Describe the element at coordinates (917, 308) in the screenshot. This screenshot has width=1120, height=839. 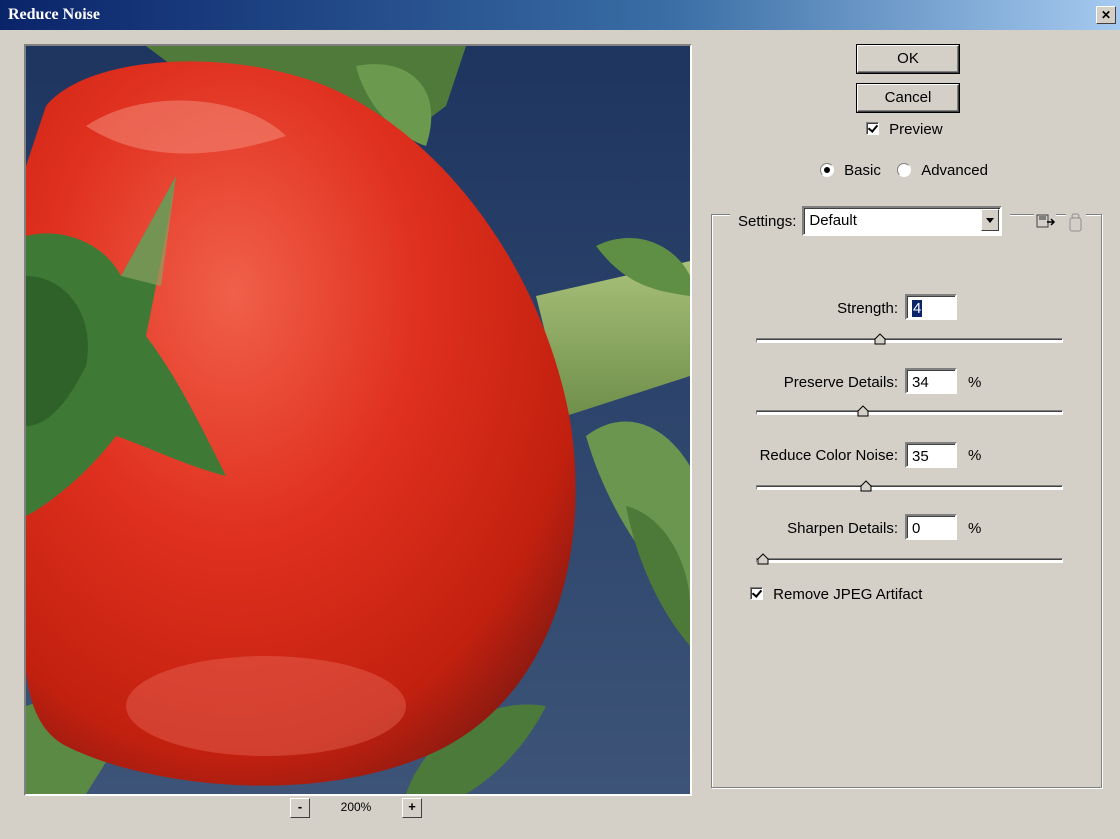
I see `strength-value: 4` at that location.